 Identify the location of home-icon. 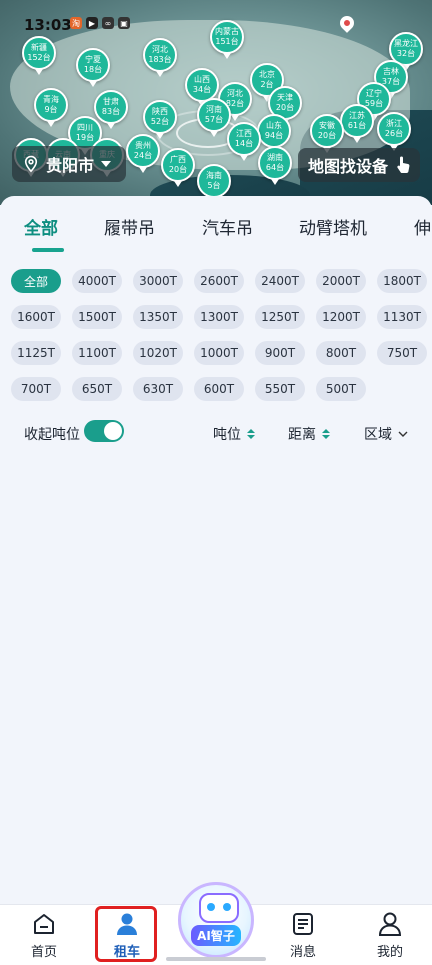
(44, 924).